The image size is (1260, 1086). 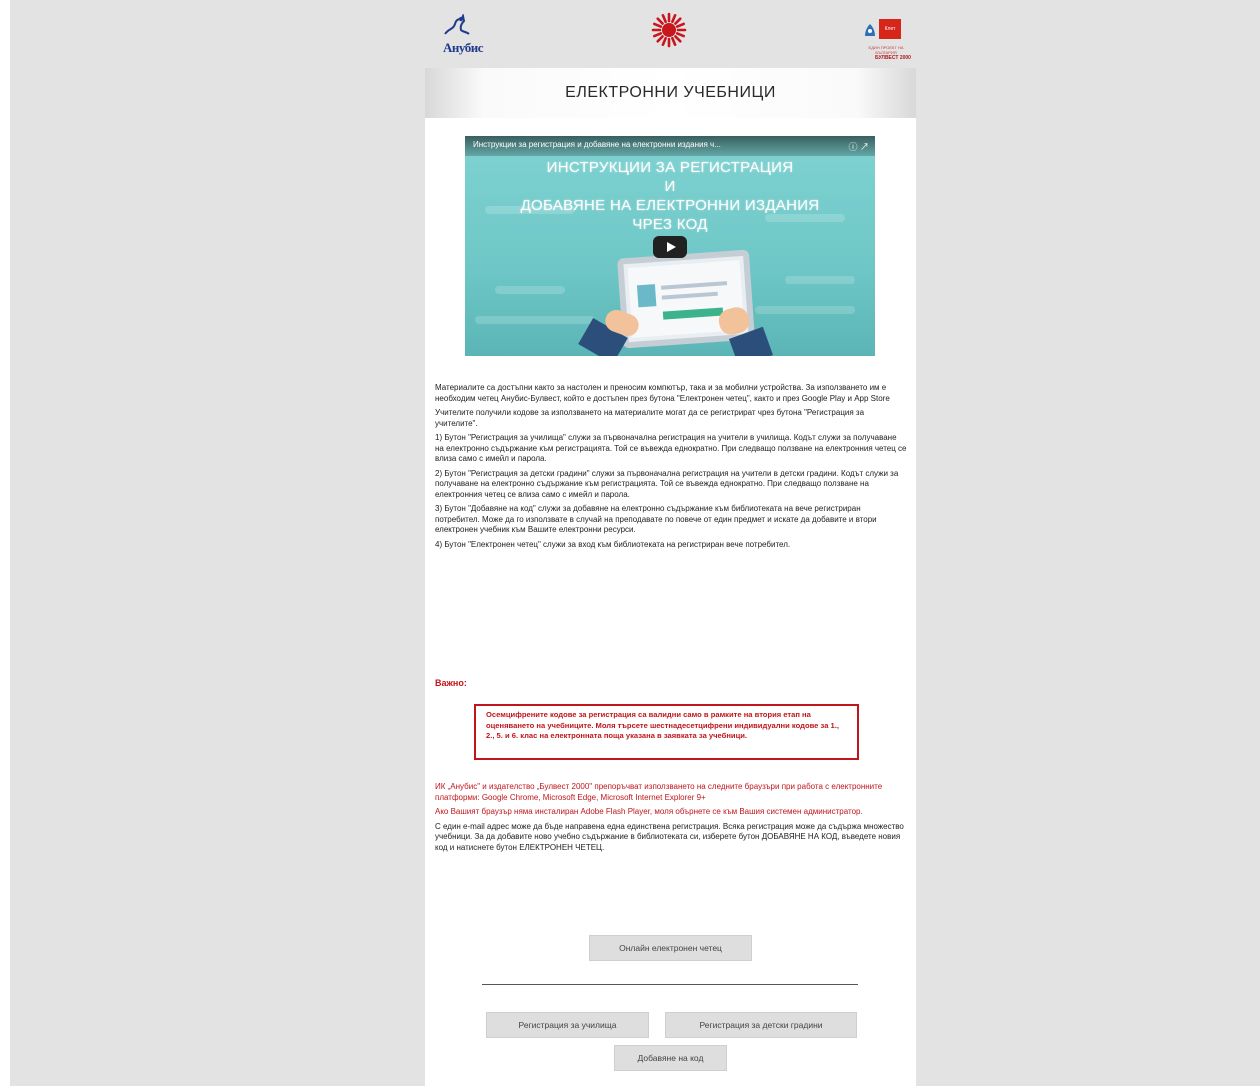 What do you see at coordinates (670, 186) in the screenshot?
I see `video-headline-line: И` at bounding box center [670, 186].